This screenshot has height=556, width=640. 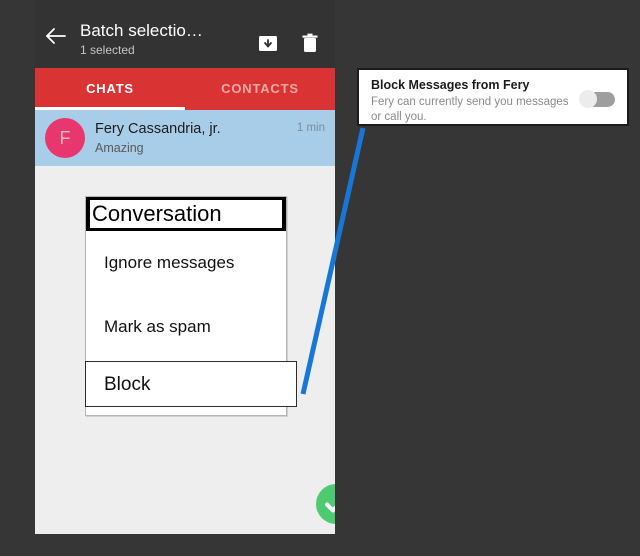 What do you see at coordinates (185, 138) in the screenshot?
I see `list-item: F Fery Cassandria, jr. Amazing 1 min` at bounding box center [185, 138].